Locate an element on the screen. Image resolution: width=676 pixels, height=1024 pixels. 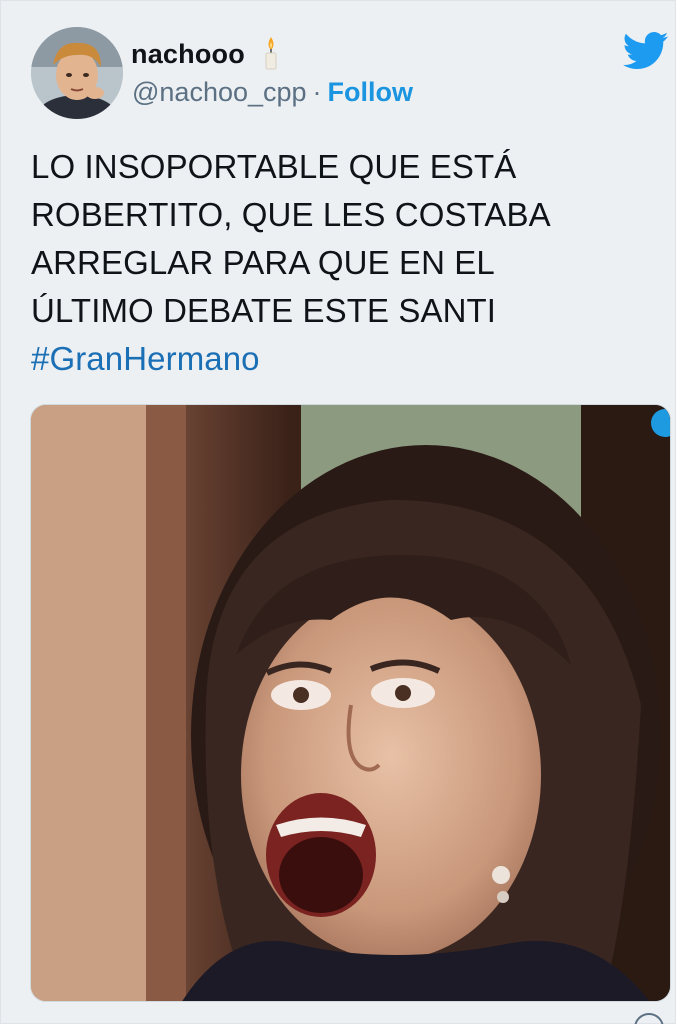
hashtag-link: #GranHermano is located at coordinates (341, 359).